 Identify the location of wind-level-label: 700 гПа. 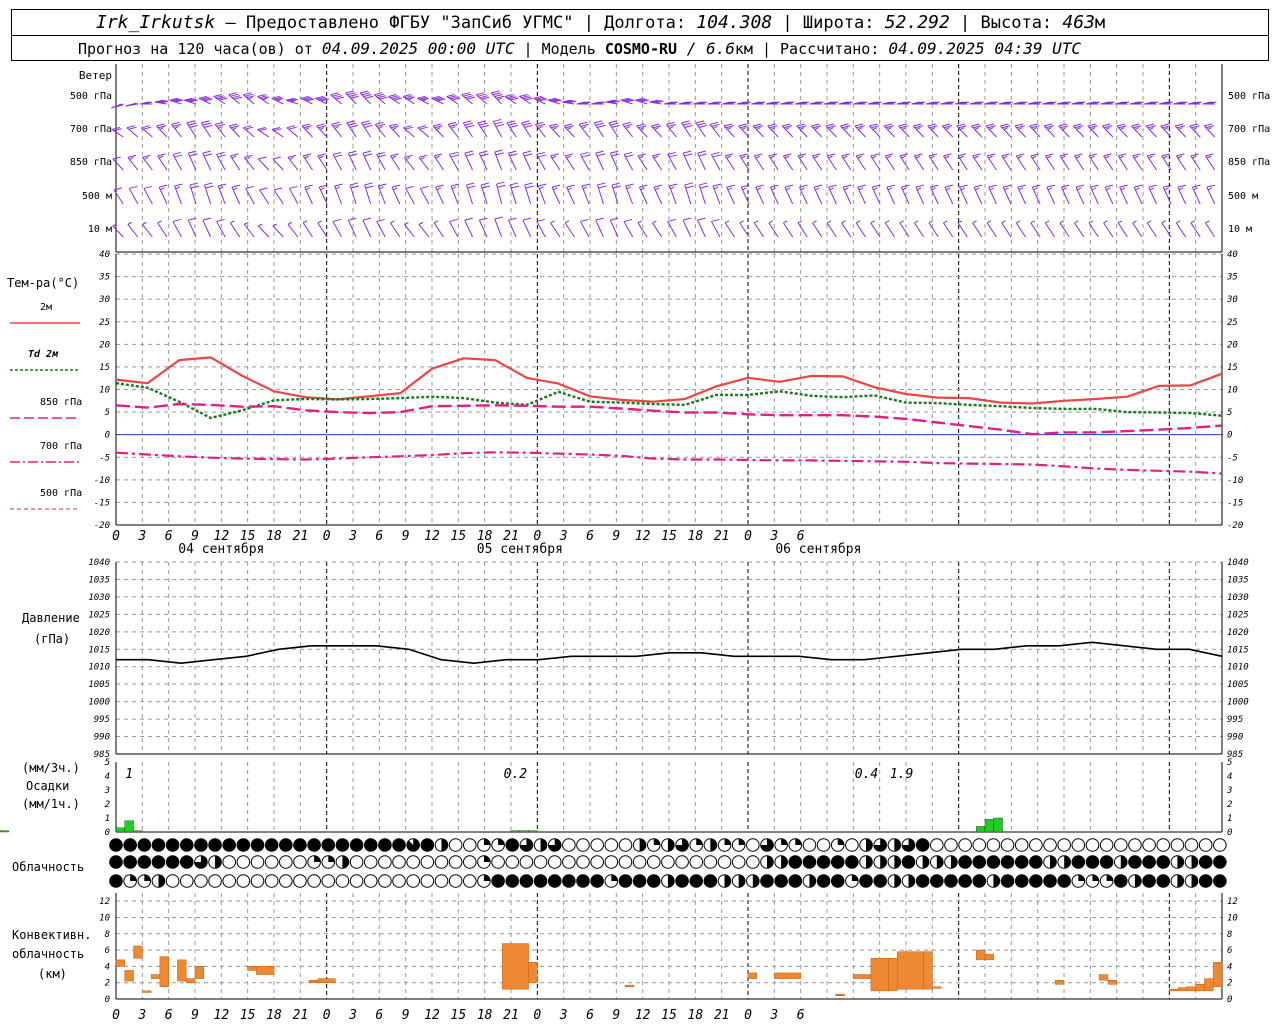
(91, 129).